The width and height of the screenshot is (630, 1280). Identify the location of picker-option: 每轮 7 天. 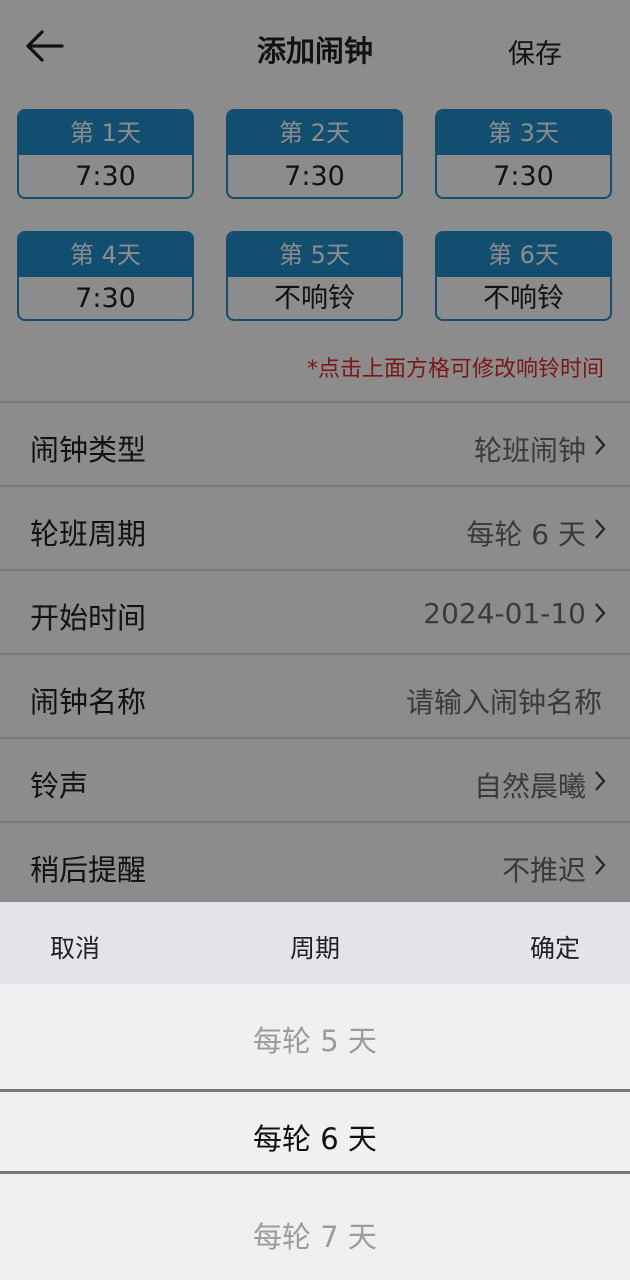
(315, 1235).